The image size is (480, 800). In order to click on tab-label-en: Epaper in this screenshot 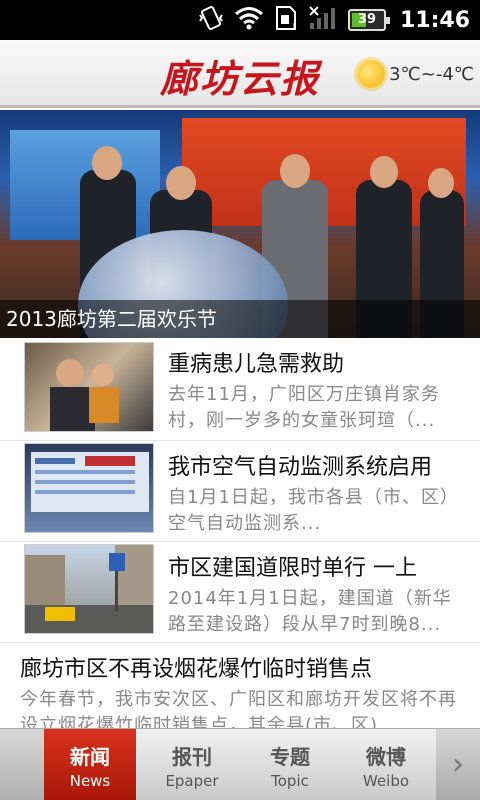, I will do `click(192, 781)`.